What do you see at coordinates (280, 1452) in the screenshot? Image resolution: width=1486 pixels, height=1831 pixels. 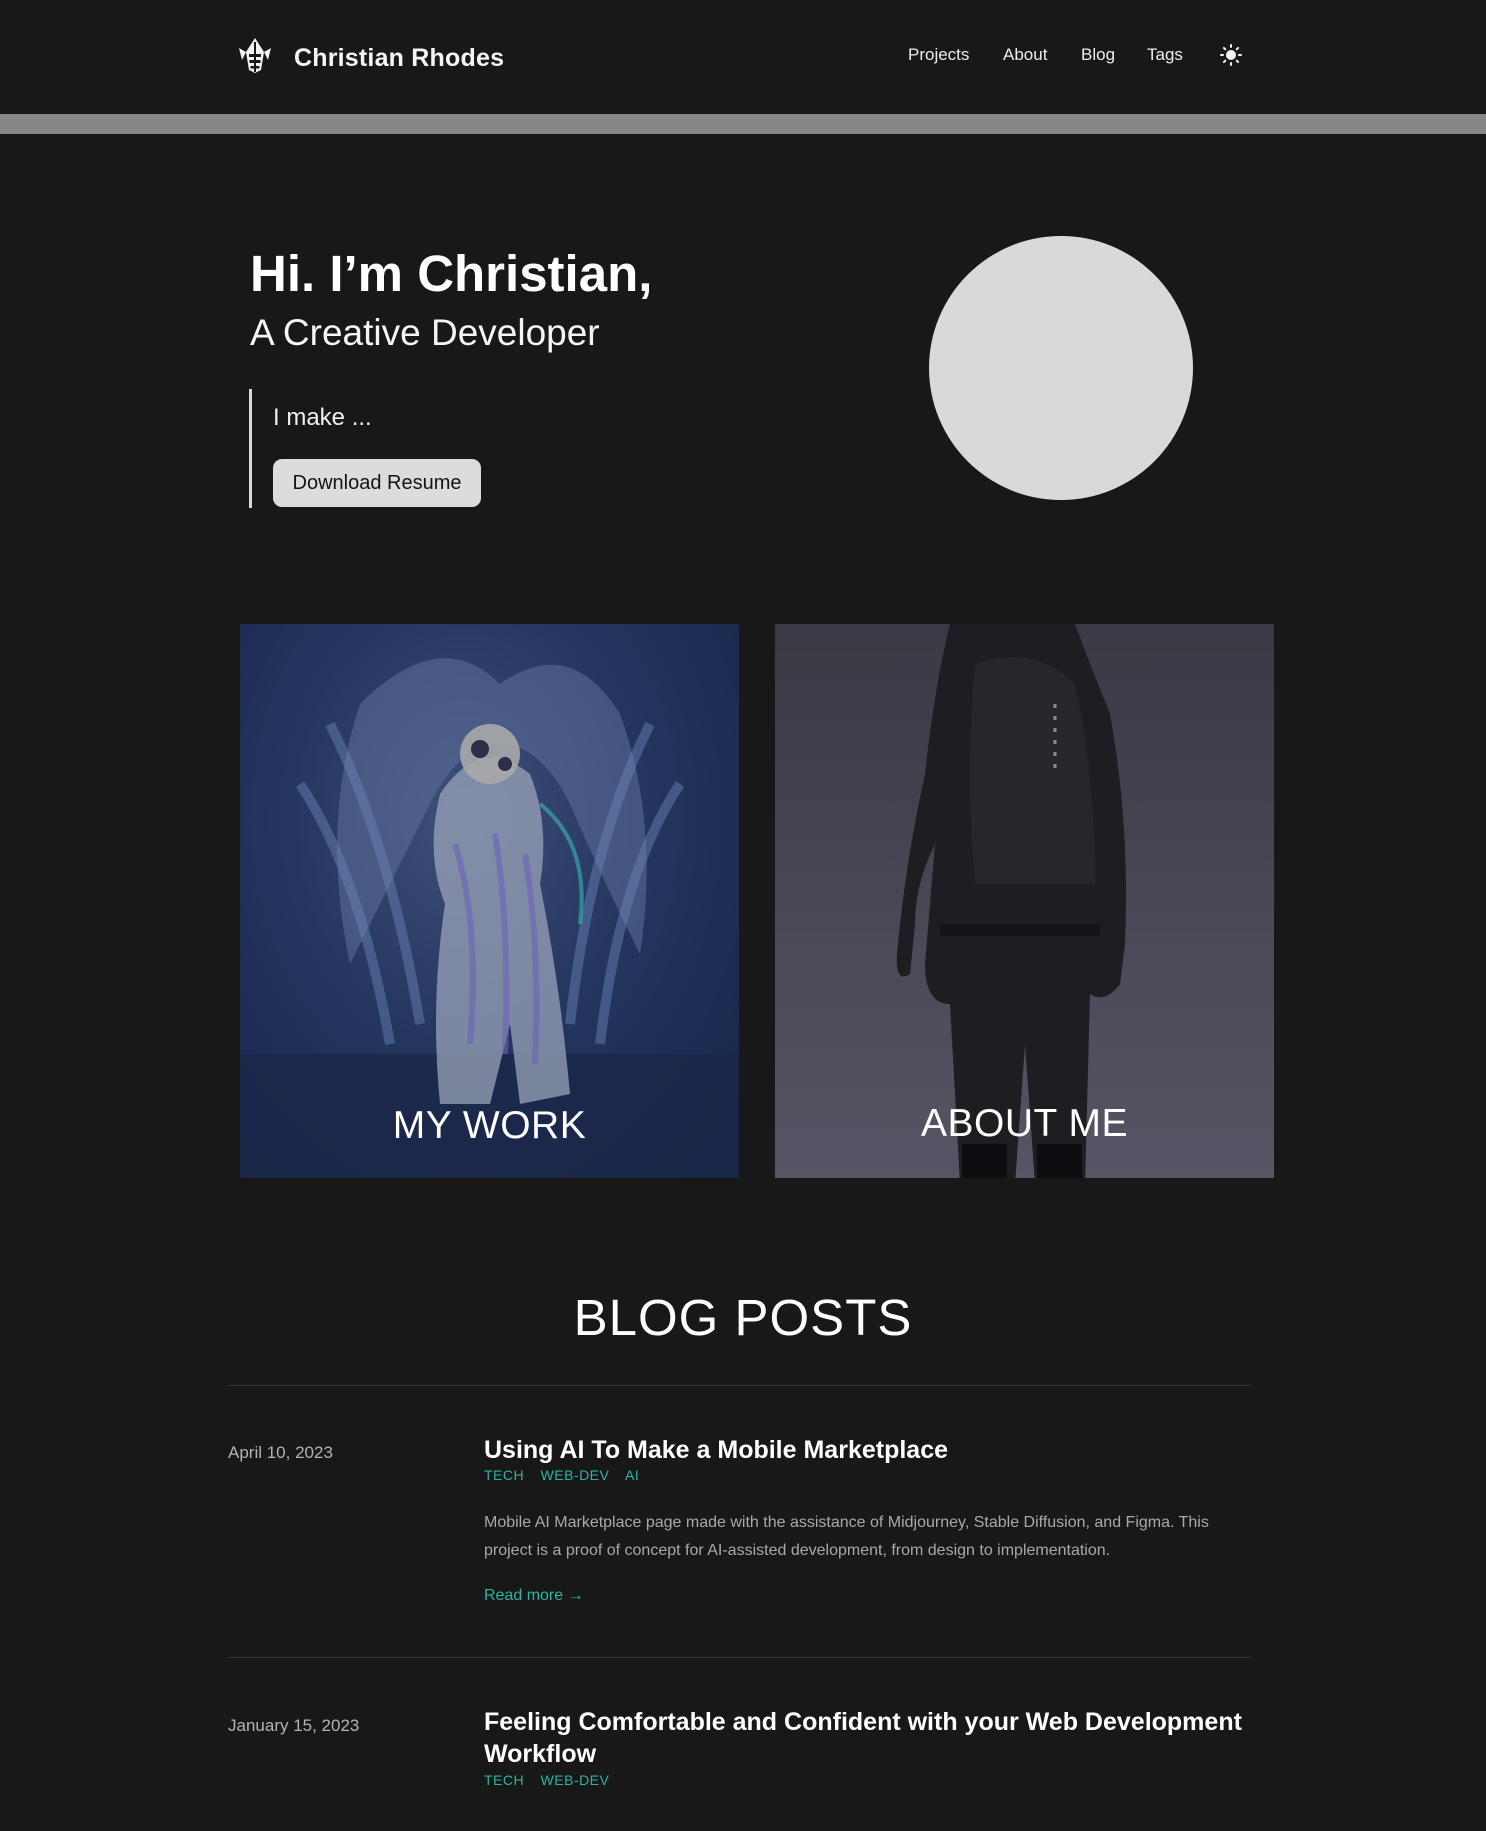 I see `post-date: April 10, 2023` at bounding box center [280, 1452].